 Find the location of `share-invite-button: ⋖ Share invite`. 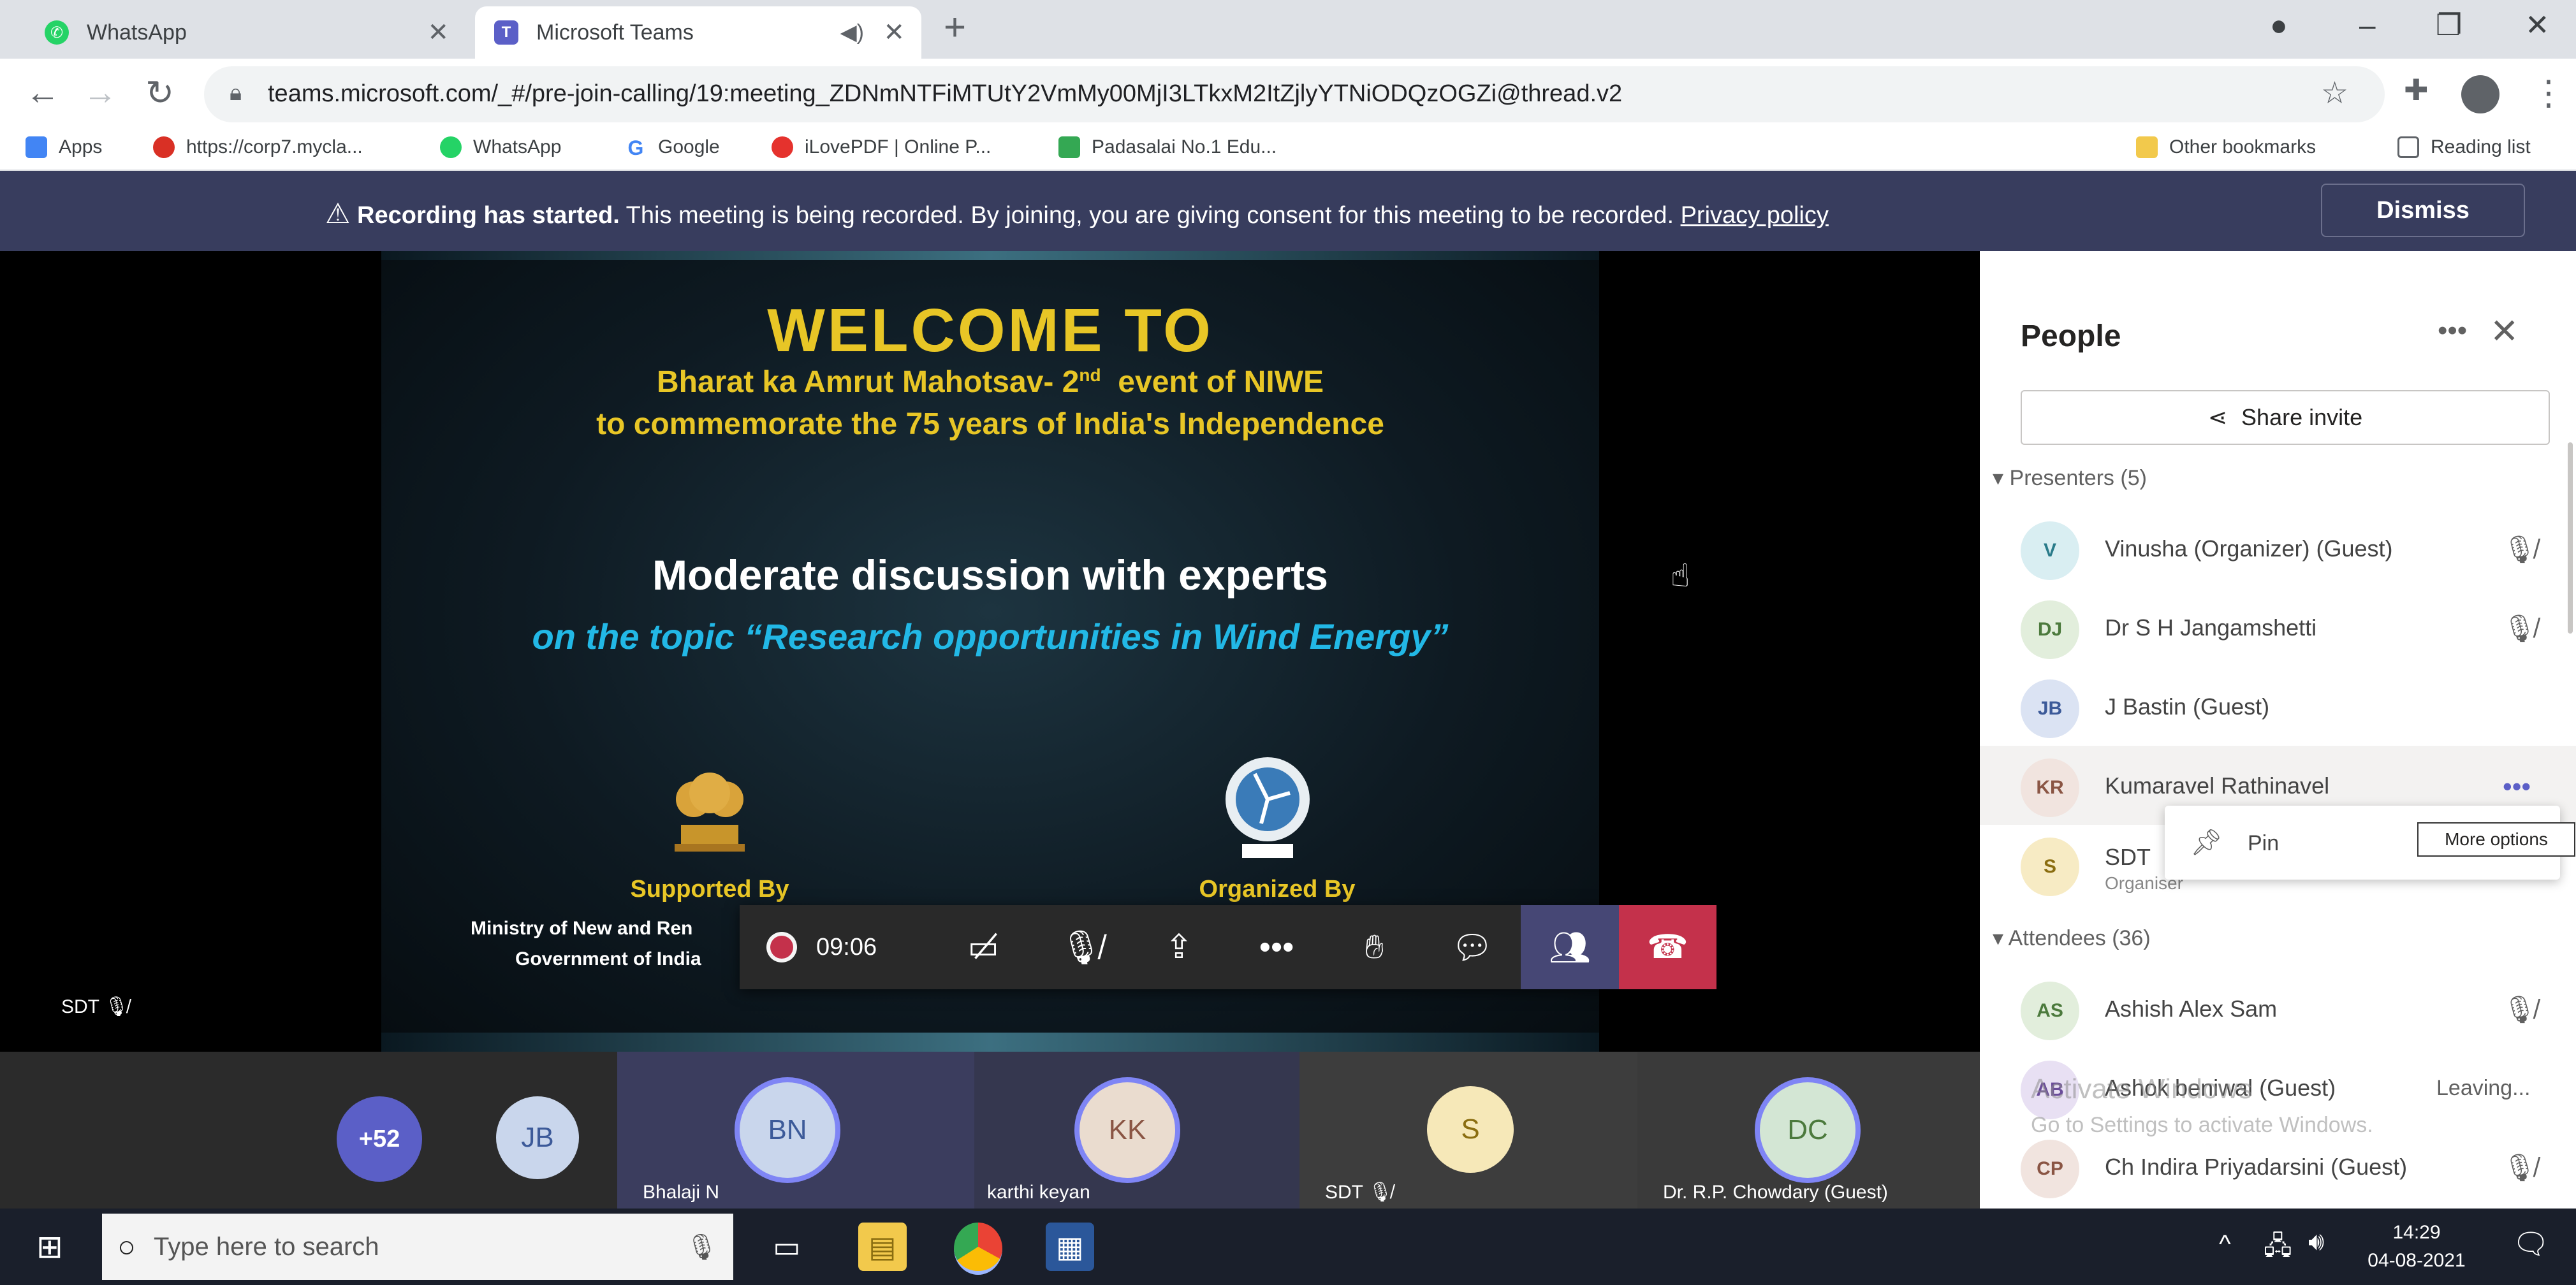

share-invite-button: ⋖ Share invite is located at coordinates (2285, 417).